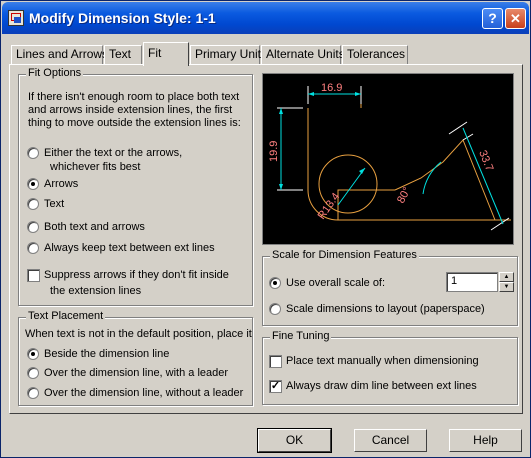 This screenshot has width=531, height=458. Describe the element at coordinates (265, 18) in the screenshot. I see `title-bar: Modify Dimension Style: 1-1 ? ✕` at that location.